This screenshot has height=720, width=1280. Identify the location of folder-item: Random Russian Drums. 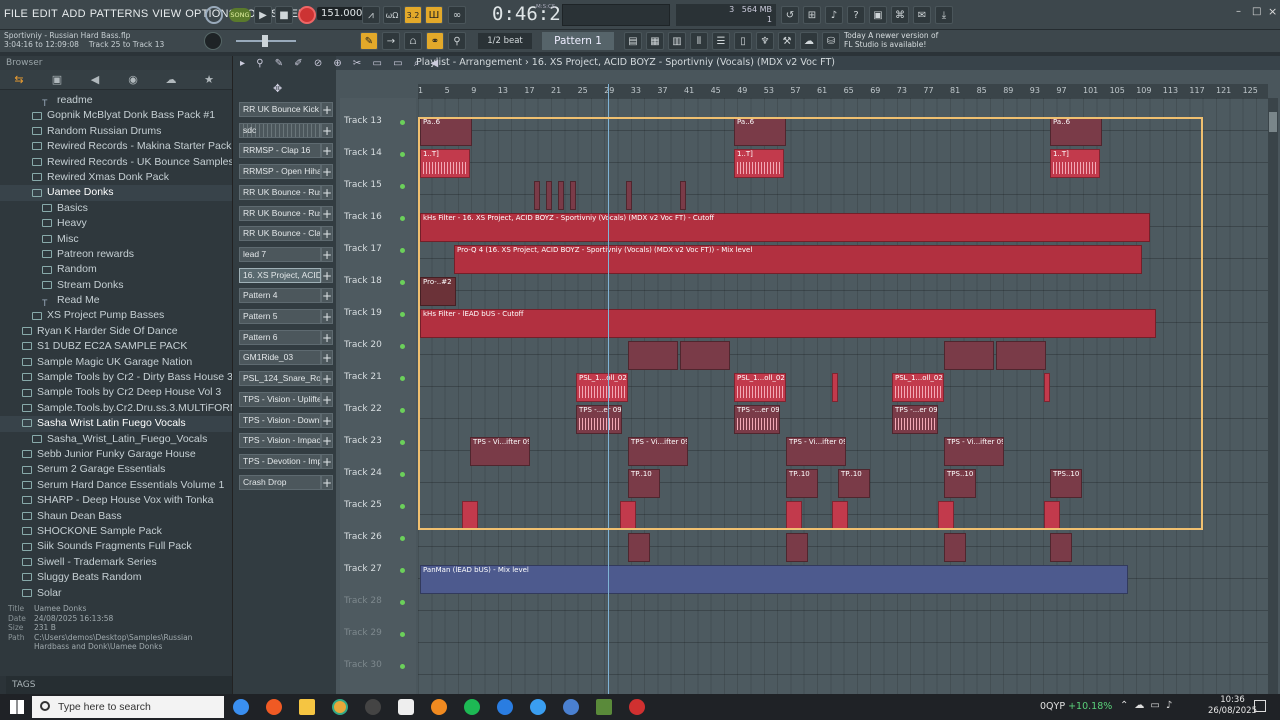
(116, 131).